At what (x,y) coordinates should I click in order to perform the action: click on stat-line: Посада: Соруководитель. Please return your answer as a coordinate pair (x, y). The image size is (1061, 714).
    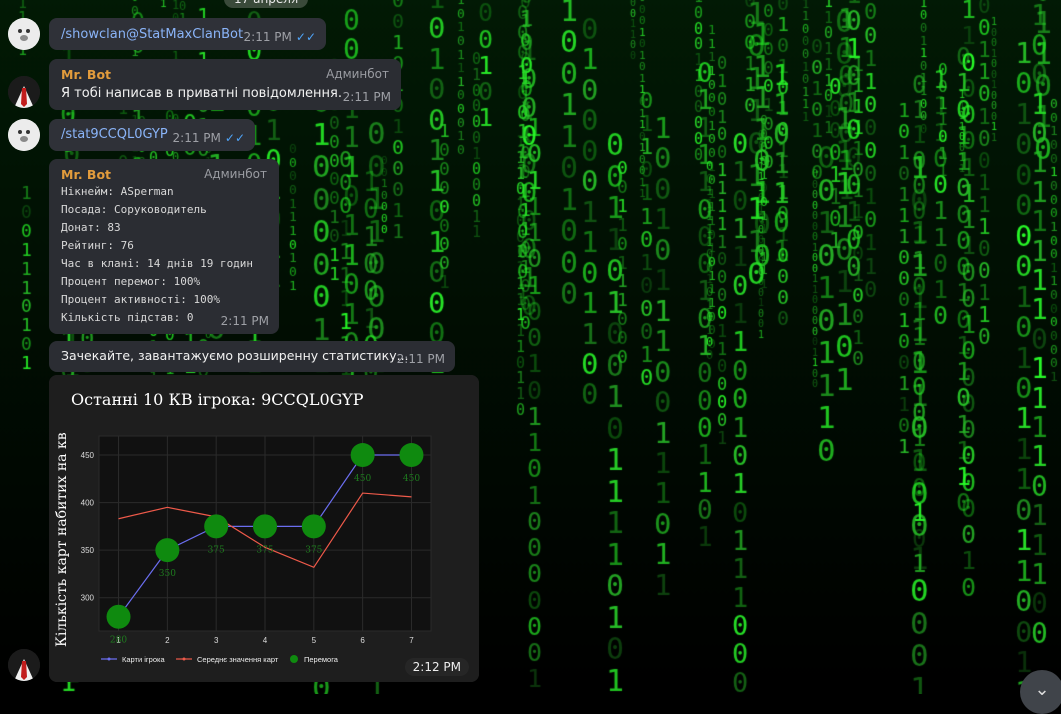
    Looking at the image, I should click on (164, 210).